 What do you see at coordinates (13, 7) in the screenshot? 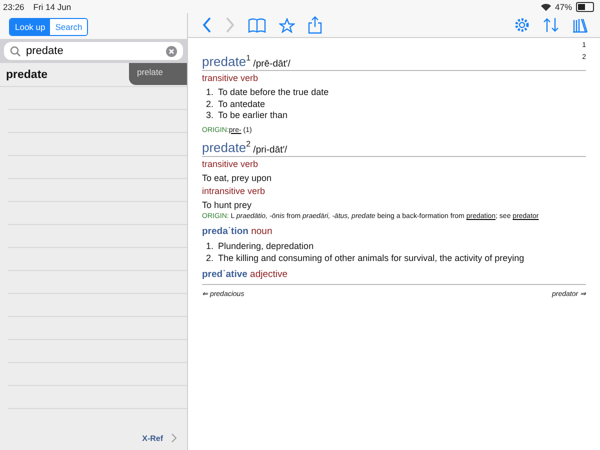
I see `status-time: 23:26` at bounding box center [13, 7].